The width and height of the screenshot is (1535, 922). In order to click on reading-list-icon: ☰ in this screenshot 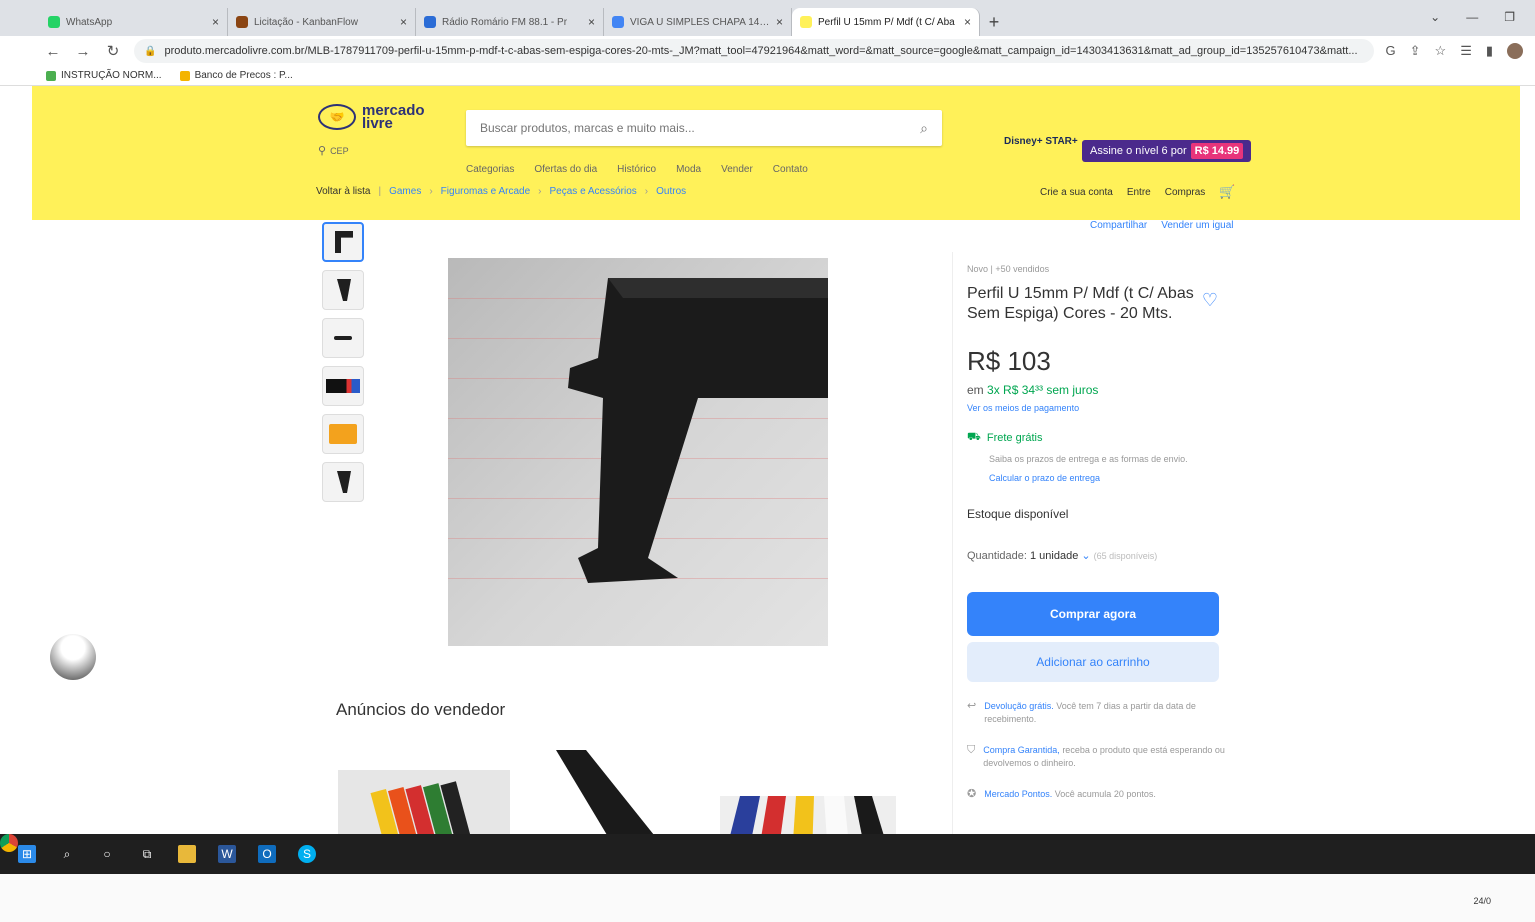, I will do `click(1466, 51)`.